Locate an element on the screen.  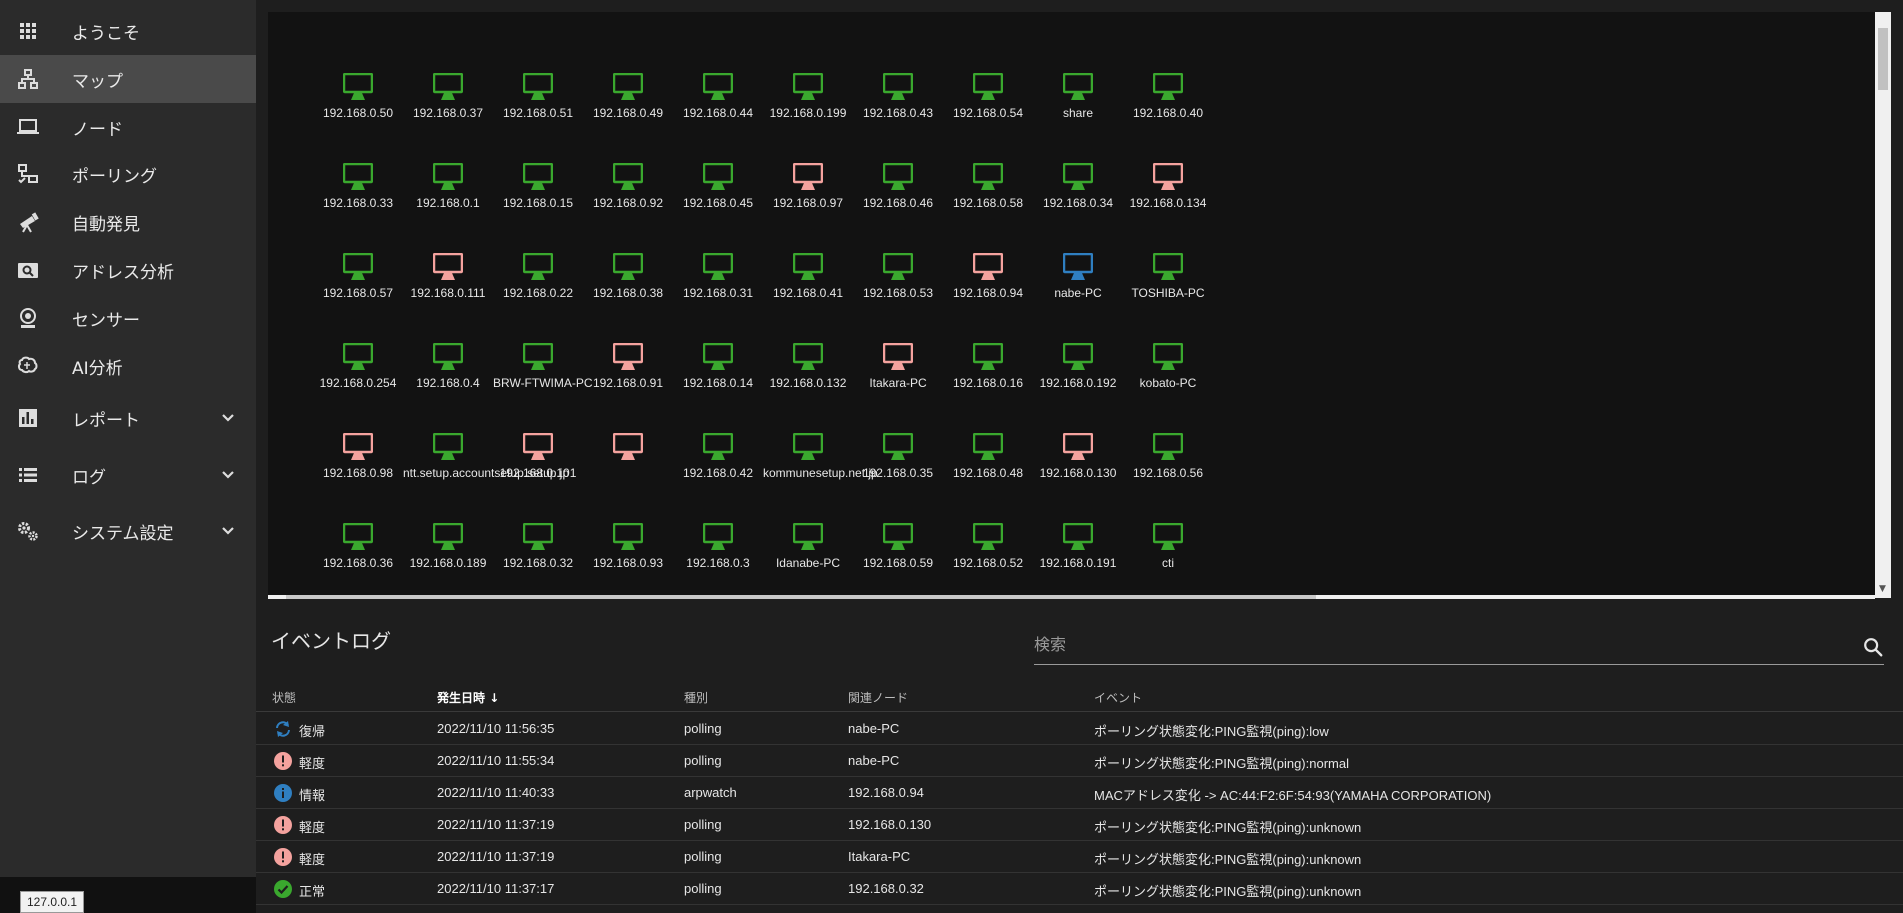
map-node: 192.168.0.22 is located at coordinates (538, 283).